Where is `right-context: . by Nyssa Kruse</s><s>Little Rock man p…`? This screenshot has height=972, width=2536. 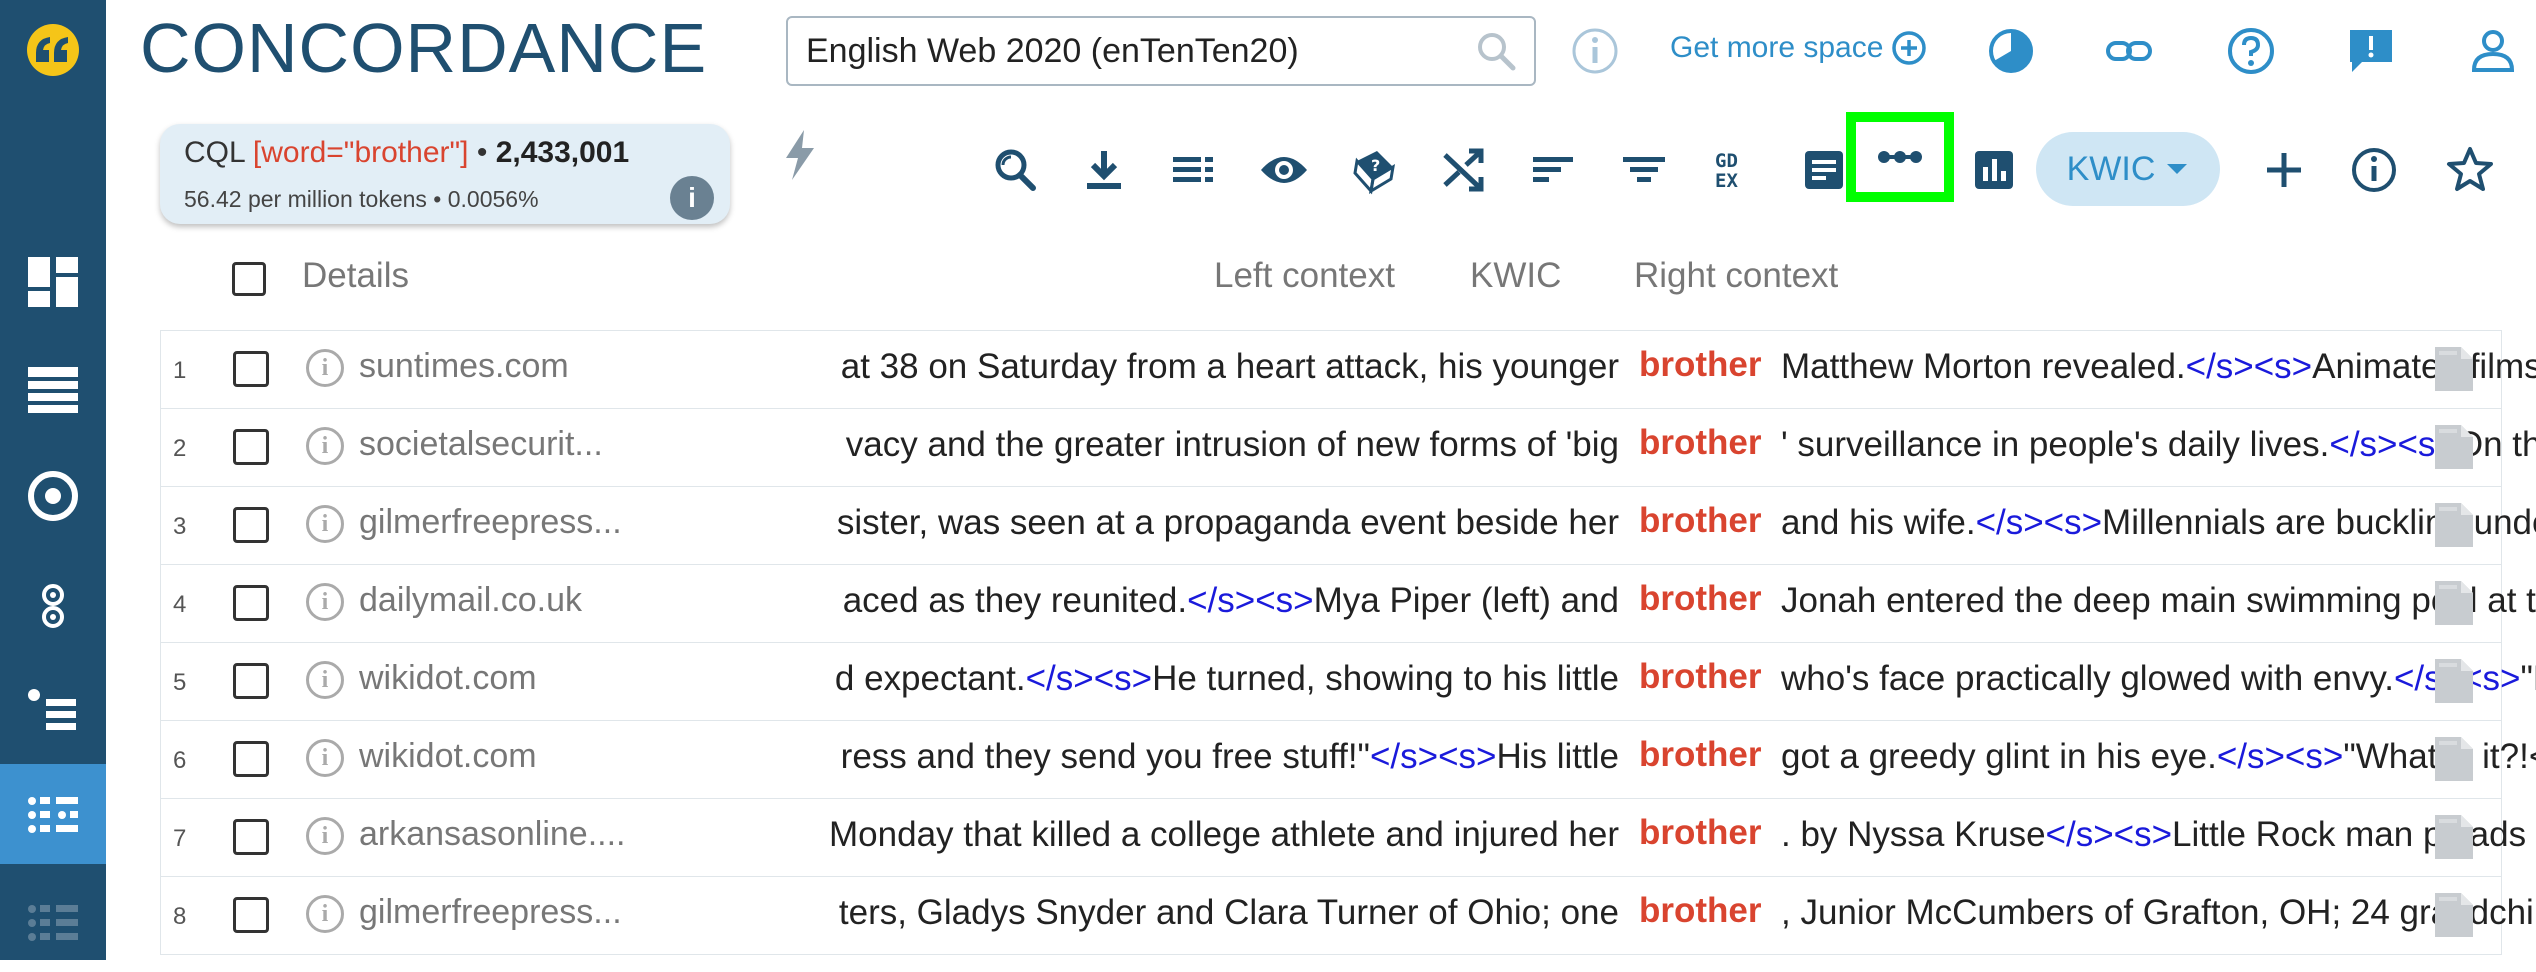
right-context: . by Nyssa Kruse</s><s>Little Rock man p… is located at coordinates (2158, 835).